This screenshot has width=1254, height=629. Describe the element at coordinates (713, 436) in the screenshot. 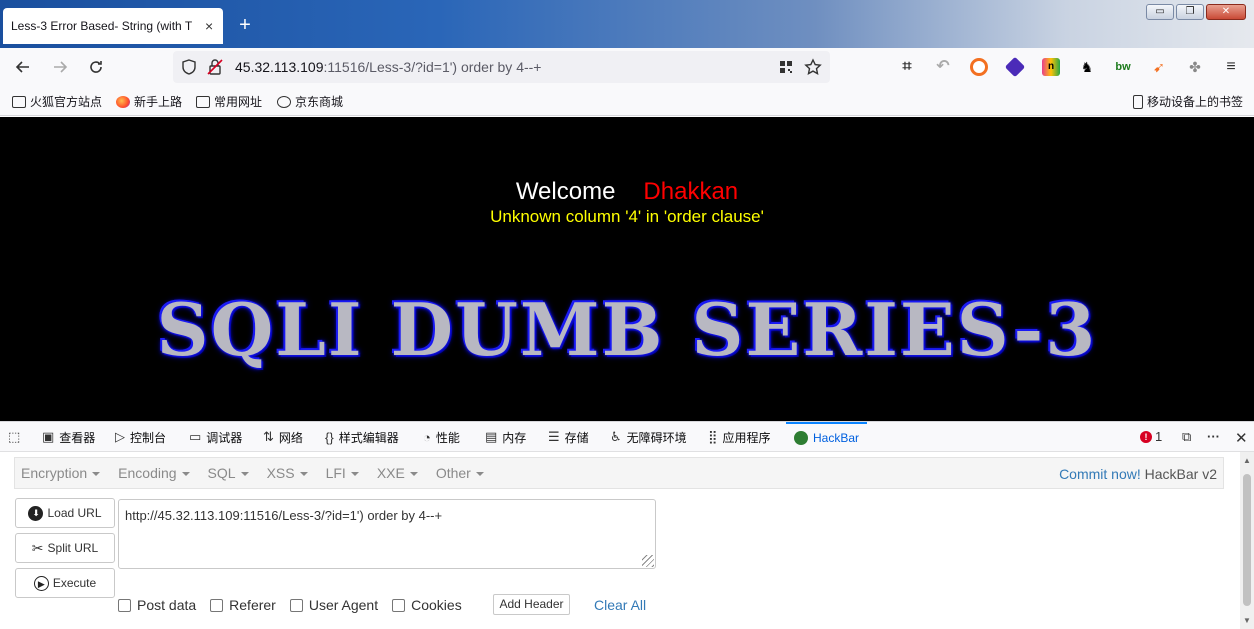

I see `application-icon: ⣿` at that location.